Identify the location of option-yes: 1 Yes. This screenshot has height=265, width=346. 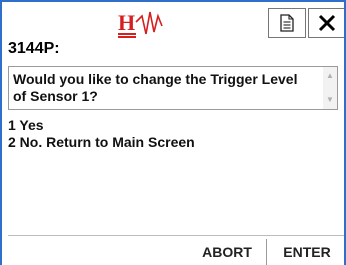
(101, 125).